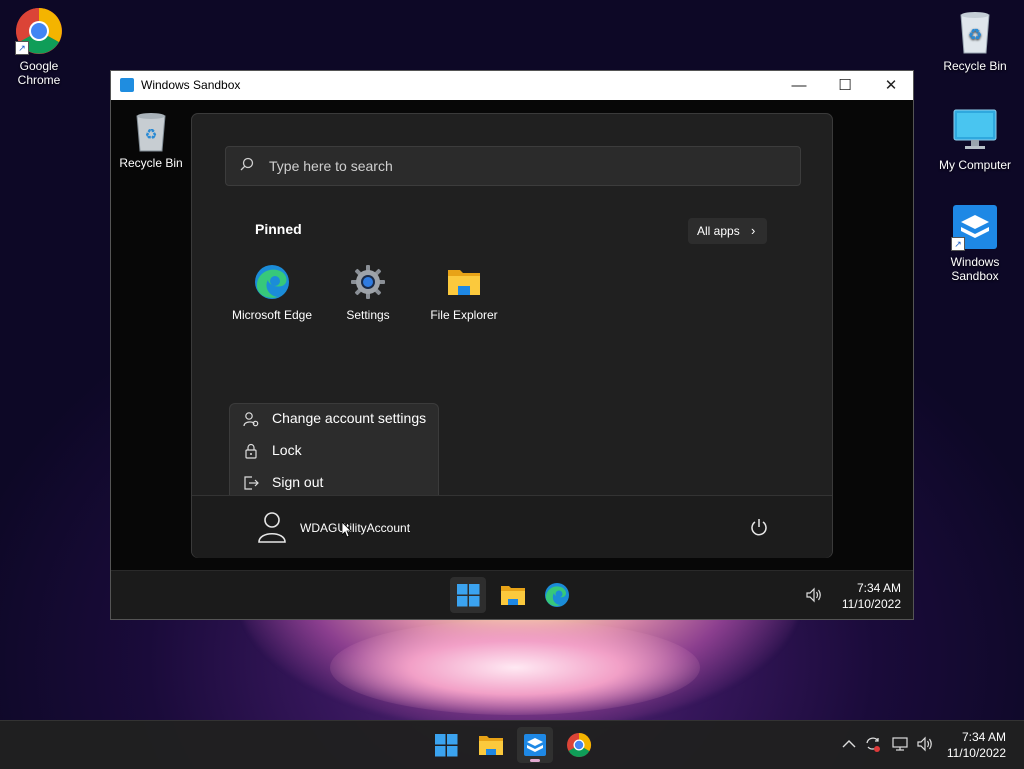  What do you see at coordinates (368, 315) in the screenshot?
I see `pinned-app-label: Settings` at bounding box center [368, 315].